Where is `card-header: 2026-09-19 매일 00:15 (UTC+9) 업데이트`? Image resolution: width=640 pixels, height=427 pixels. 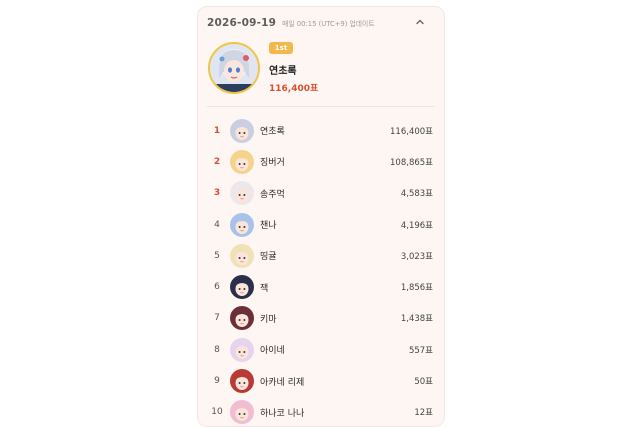 card-header: 2026-09-19 매일 00:15 (UTC+9) 업데이트 is located at coordinates (322, 23).